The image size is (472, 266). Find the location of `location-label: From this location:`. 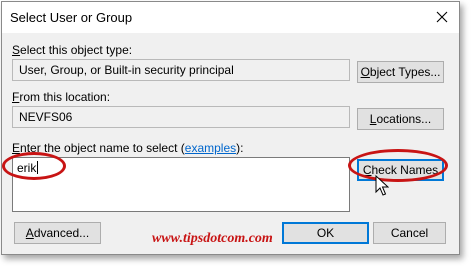

location-label: From this location: is located at coordinates (61, 97).